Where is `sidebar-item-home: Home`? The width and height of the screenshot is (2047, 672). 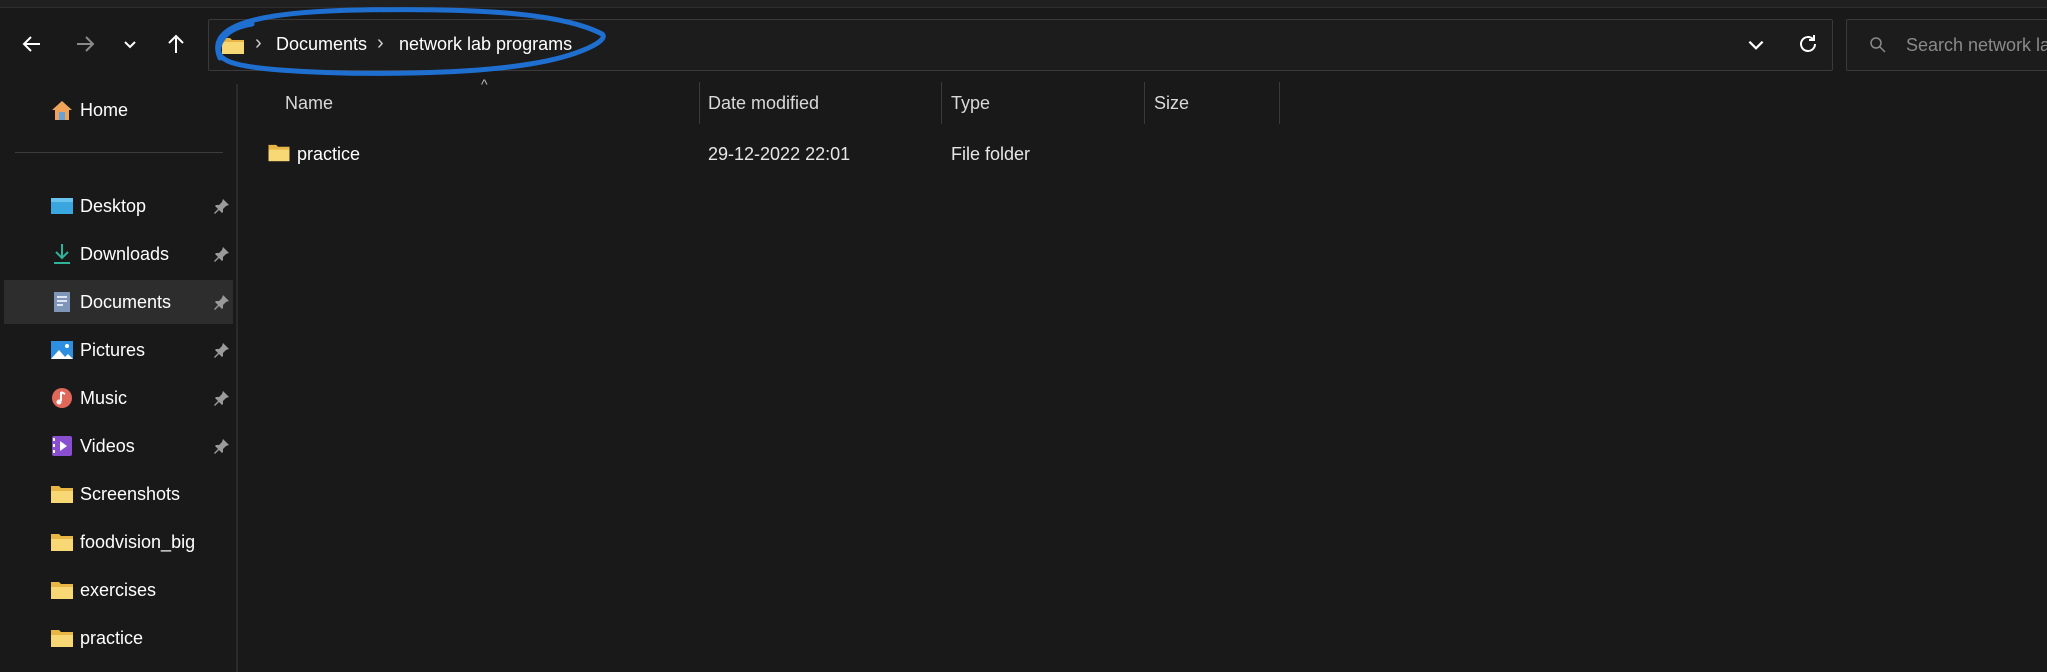 sidebar-item-home: Home is located at coordinates (118, 110).